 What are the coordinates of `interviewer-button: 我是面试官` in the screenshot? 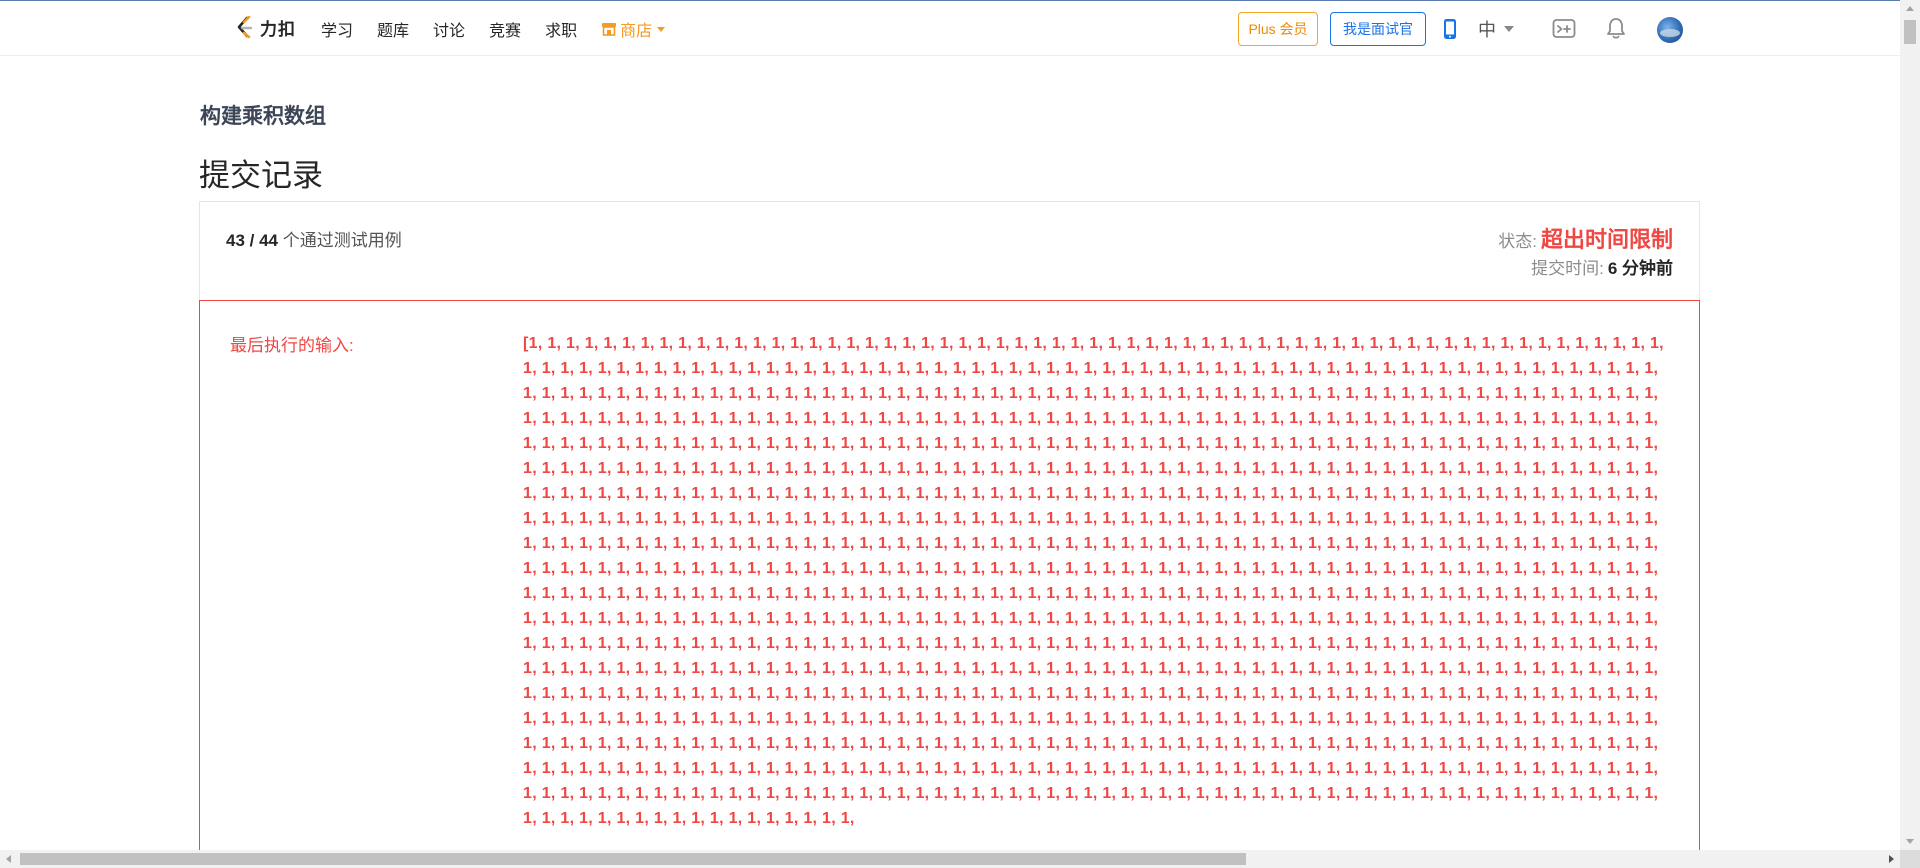 It's located at (1378, 29).